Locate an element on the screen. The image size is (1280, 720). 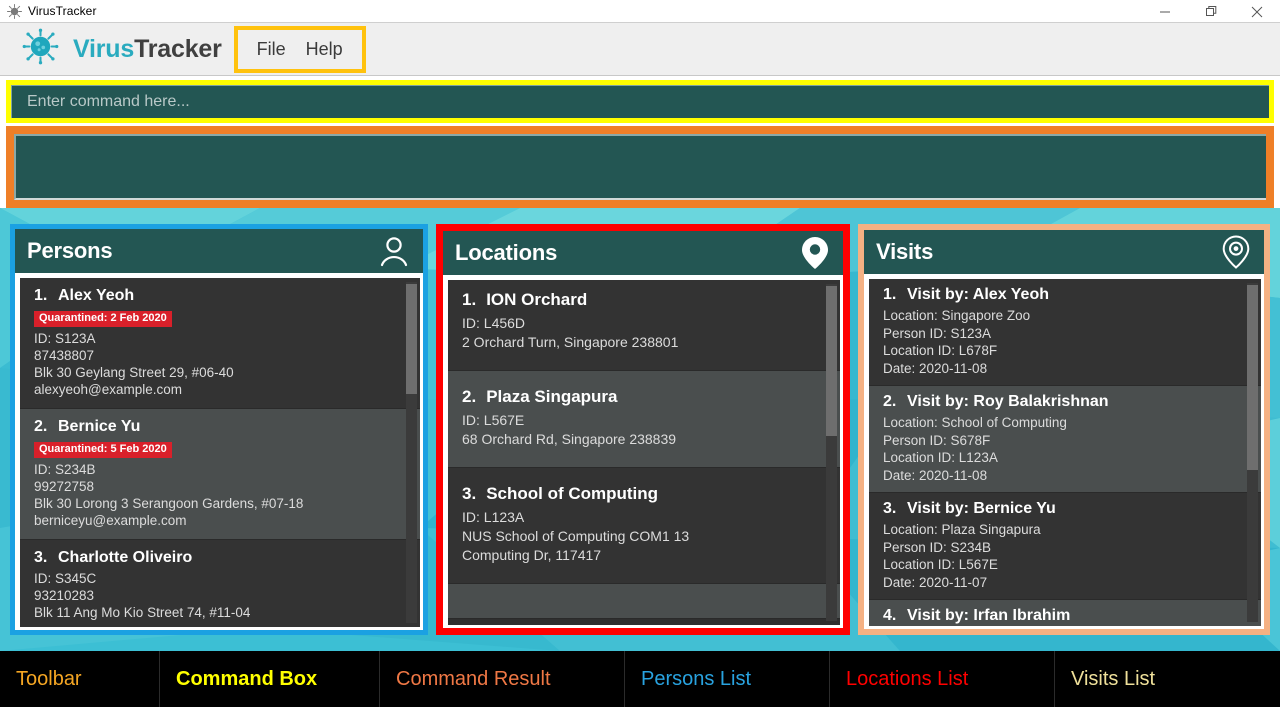
list-index: 2. is located at coordinates (469, 396).